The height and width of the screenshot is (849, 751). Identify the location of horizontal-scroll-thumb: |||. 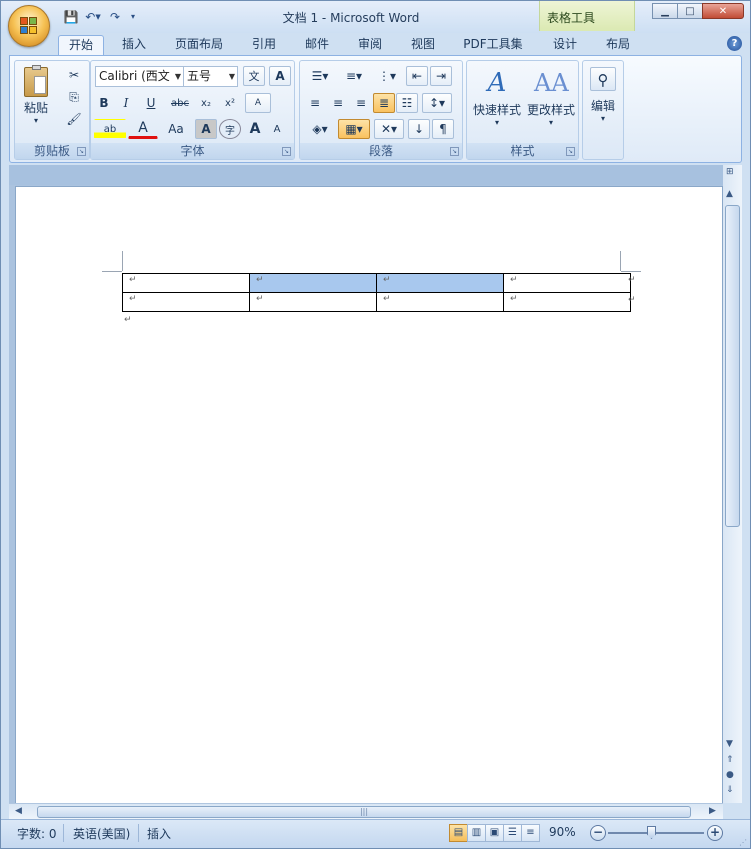
(364, 812).